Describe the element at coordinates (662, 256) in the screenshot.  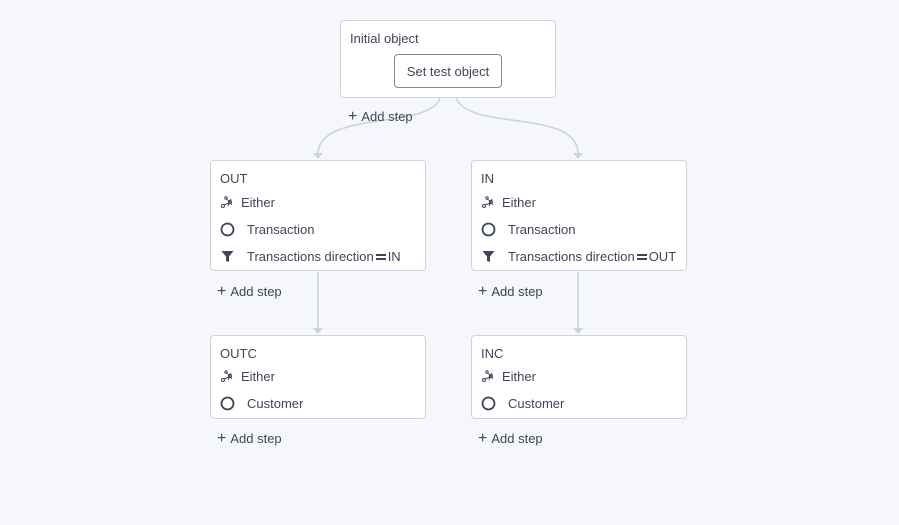
I see `filter-value: OUT` at that location.